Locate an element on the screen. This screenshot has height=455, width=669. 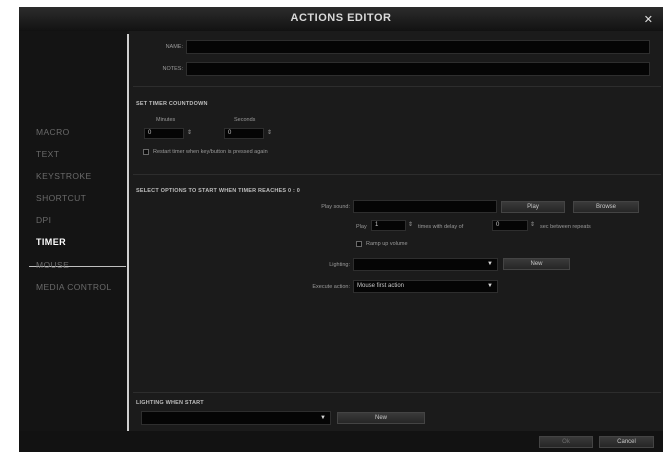
name-label: NAME: is located at coordinates (174, 47).